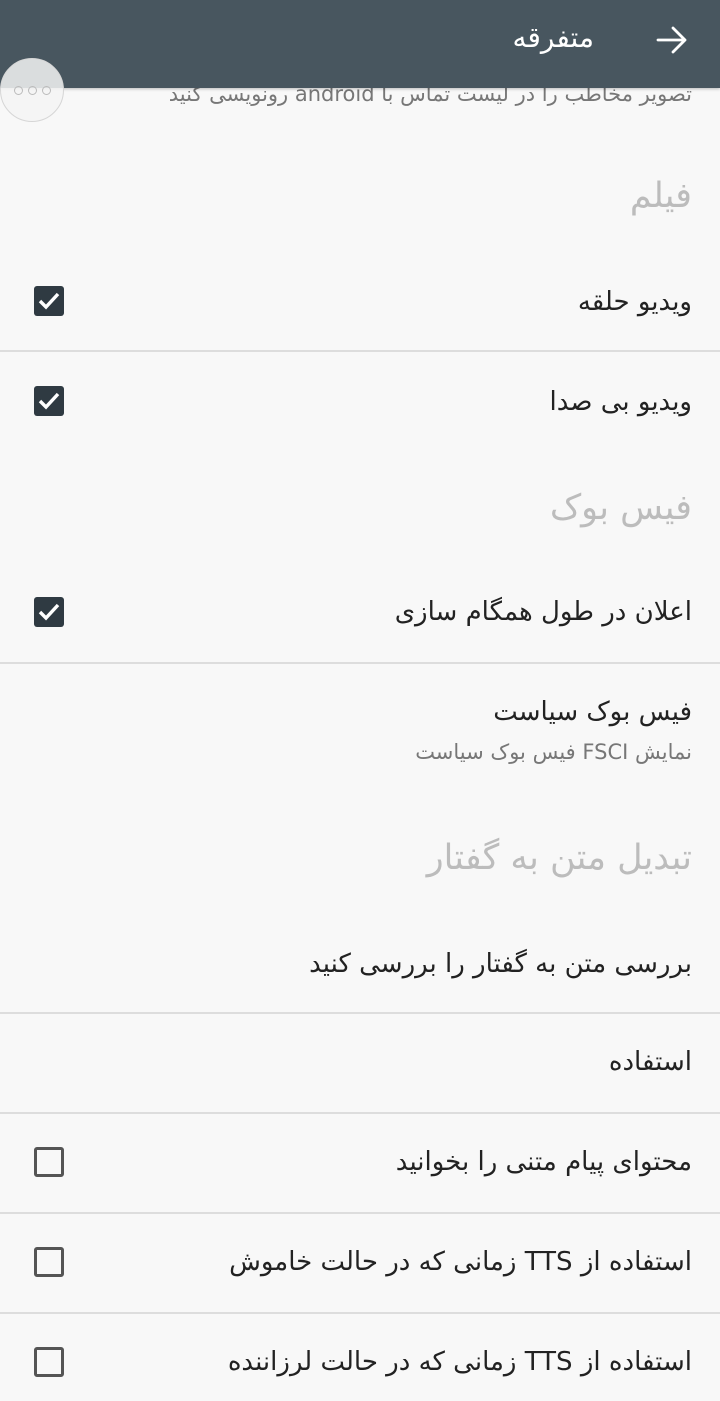 Image resolution: width=720 pixels, height=1401 pixels. What do you see at coordinates (360, 724) in the screenshot?
I see `pref-facebook-policy: فیس بوک سیاست نمایش FSCI فیس بوک سیاست` at bounding box center [360, 724].